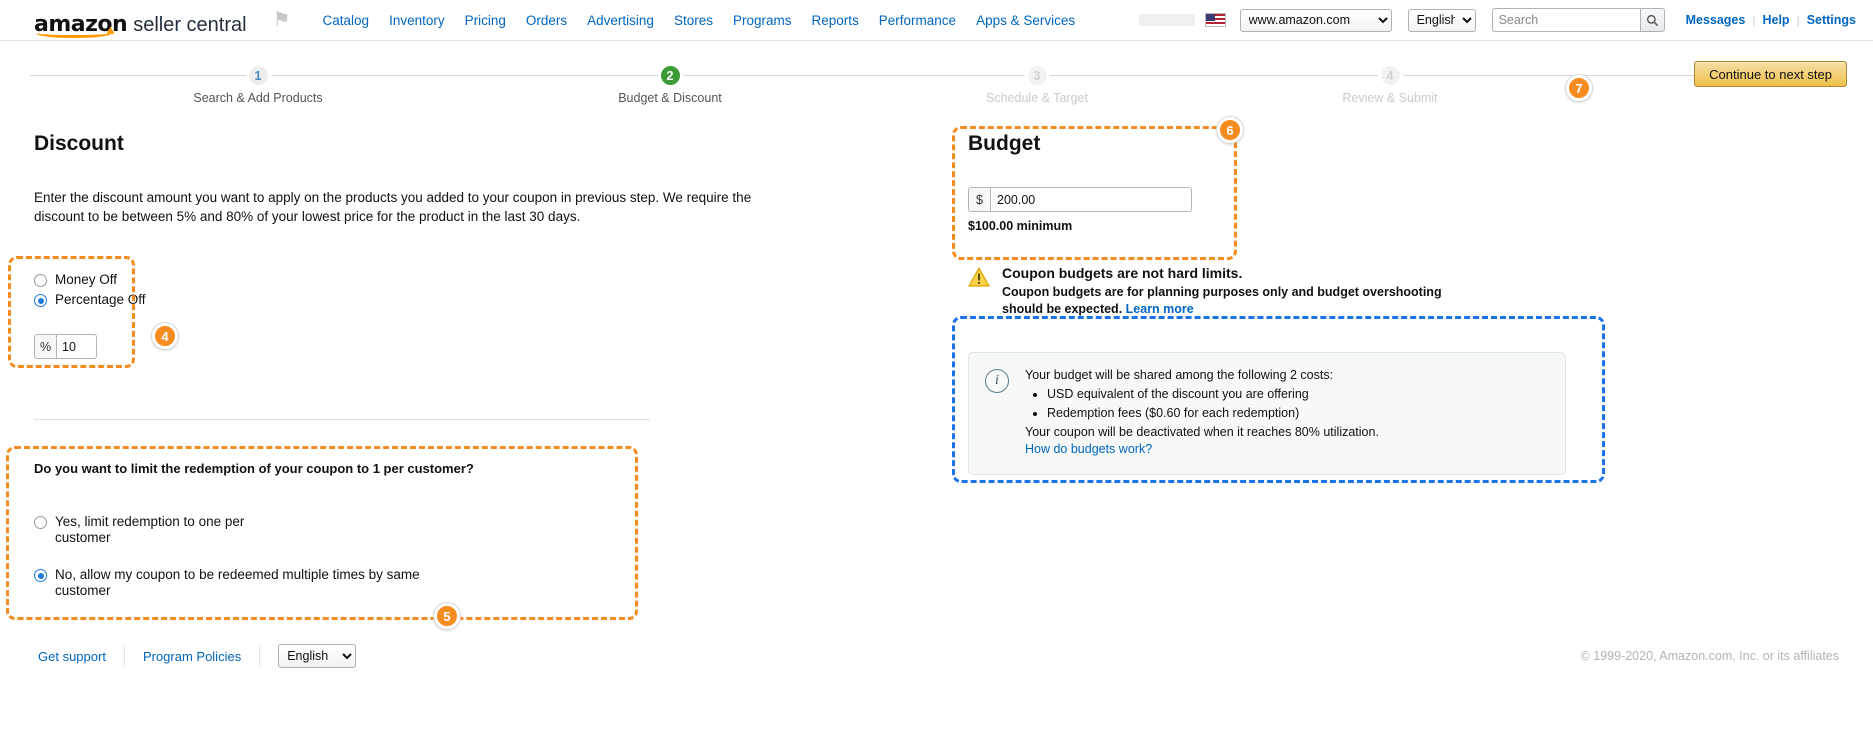 The image size is (1873, 754). I want to click on wizard-step-3-circle: 3, so click(1037, 75).